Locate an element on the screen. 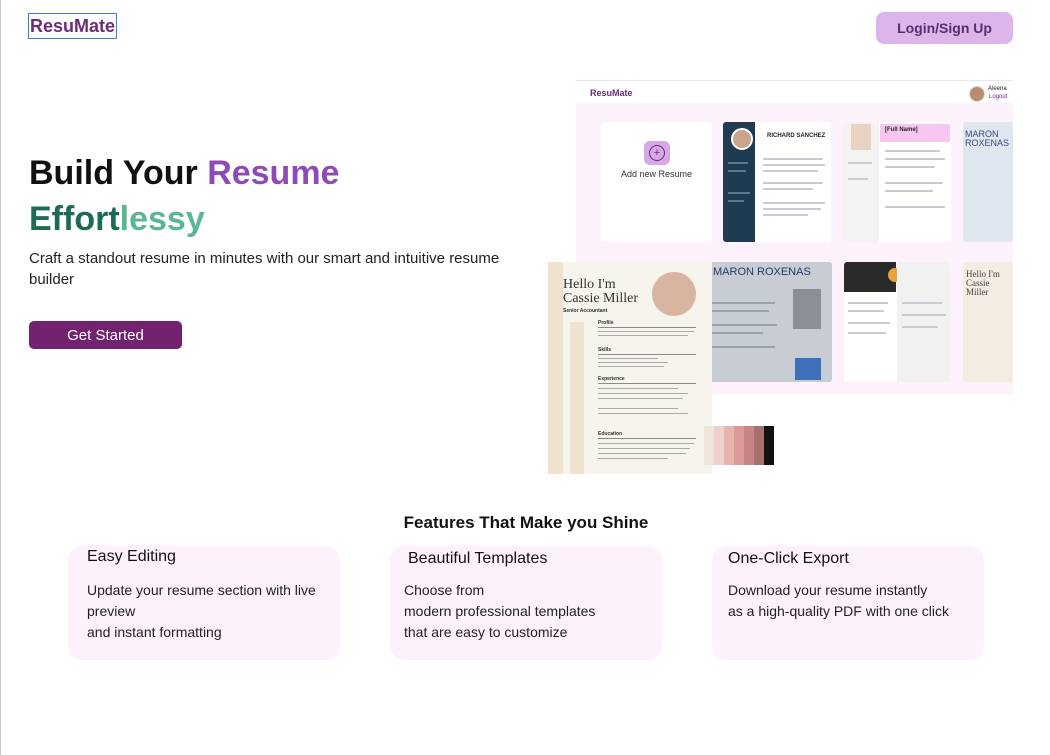 The image size is (1050, 755). template-section-heading: Skills is located at coordinates (605, 350).